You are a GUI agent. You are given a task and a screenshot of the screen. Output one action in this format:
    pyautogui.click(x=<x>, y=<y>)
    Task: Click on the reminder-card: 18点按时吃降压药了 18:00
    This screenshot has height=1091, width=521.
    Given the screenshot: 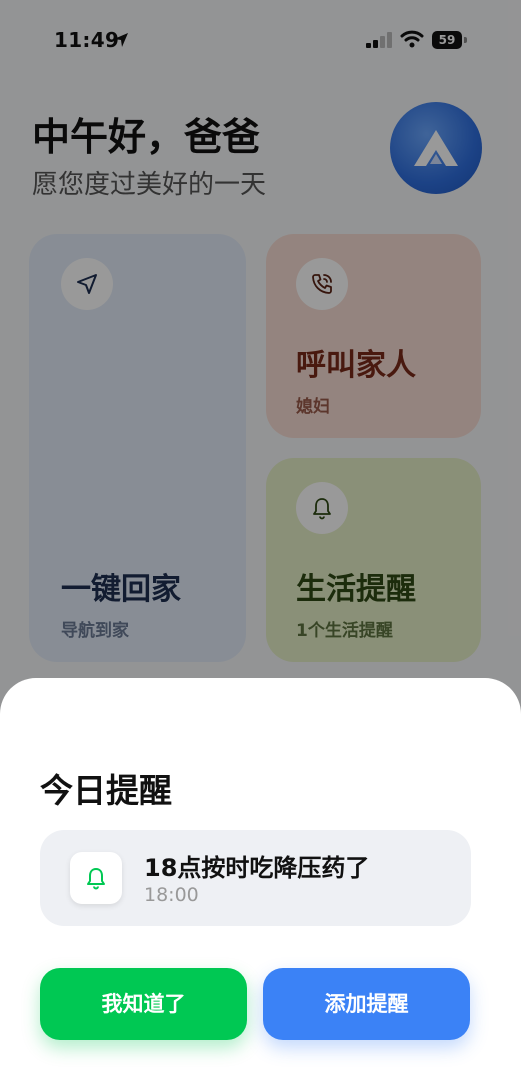 What is the action you would take?
    pyautogui.click(x=255, y=878)
    